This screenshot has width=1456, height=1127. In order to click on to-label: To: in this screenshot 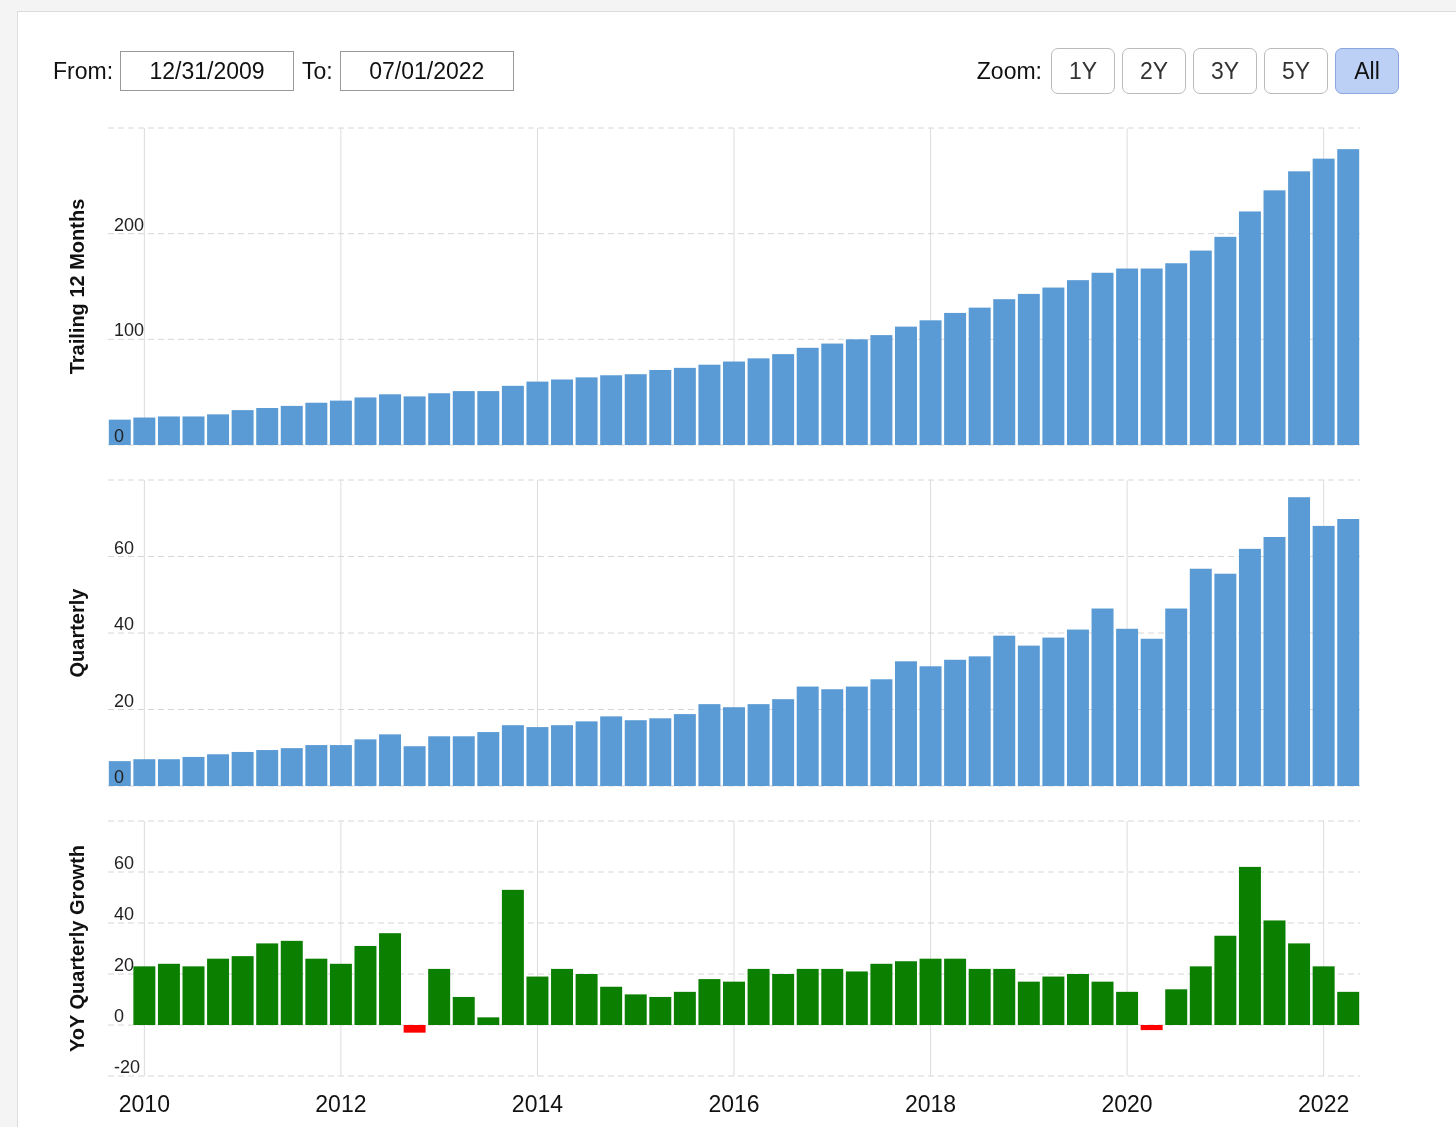, I will do `click(317, 71)`.